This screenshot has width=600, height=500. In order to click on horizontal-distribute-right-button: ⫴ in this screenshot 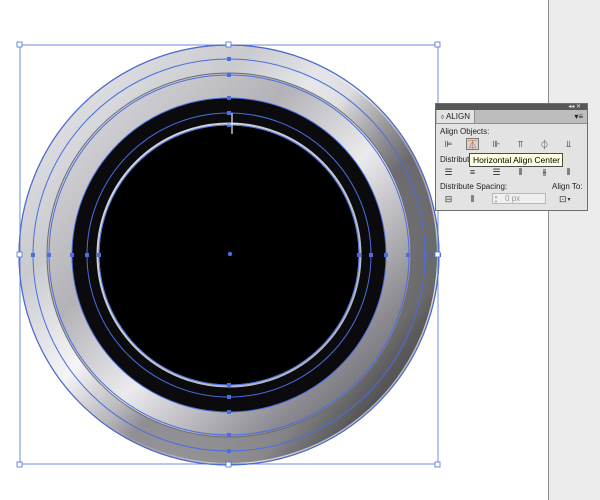, I will do `click(568, 172)`.